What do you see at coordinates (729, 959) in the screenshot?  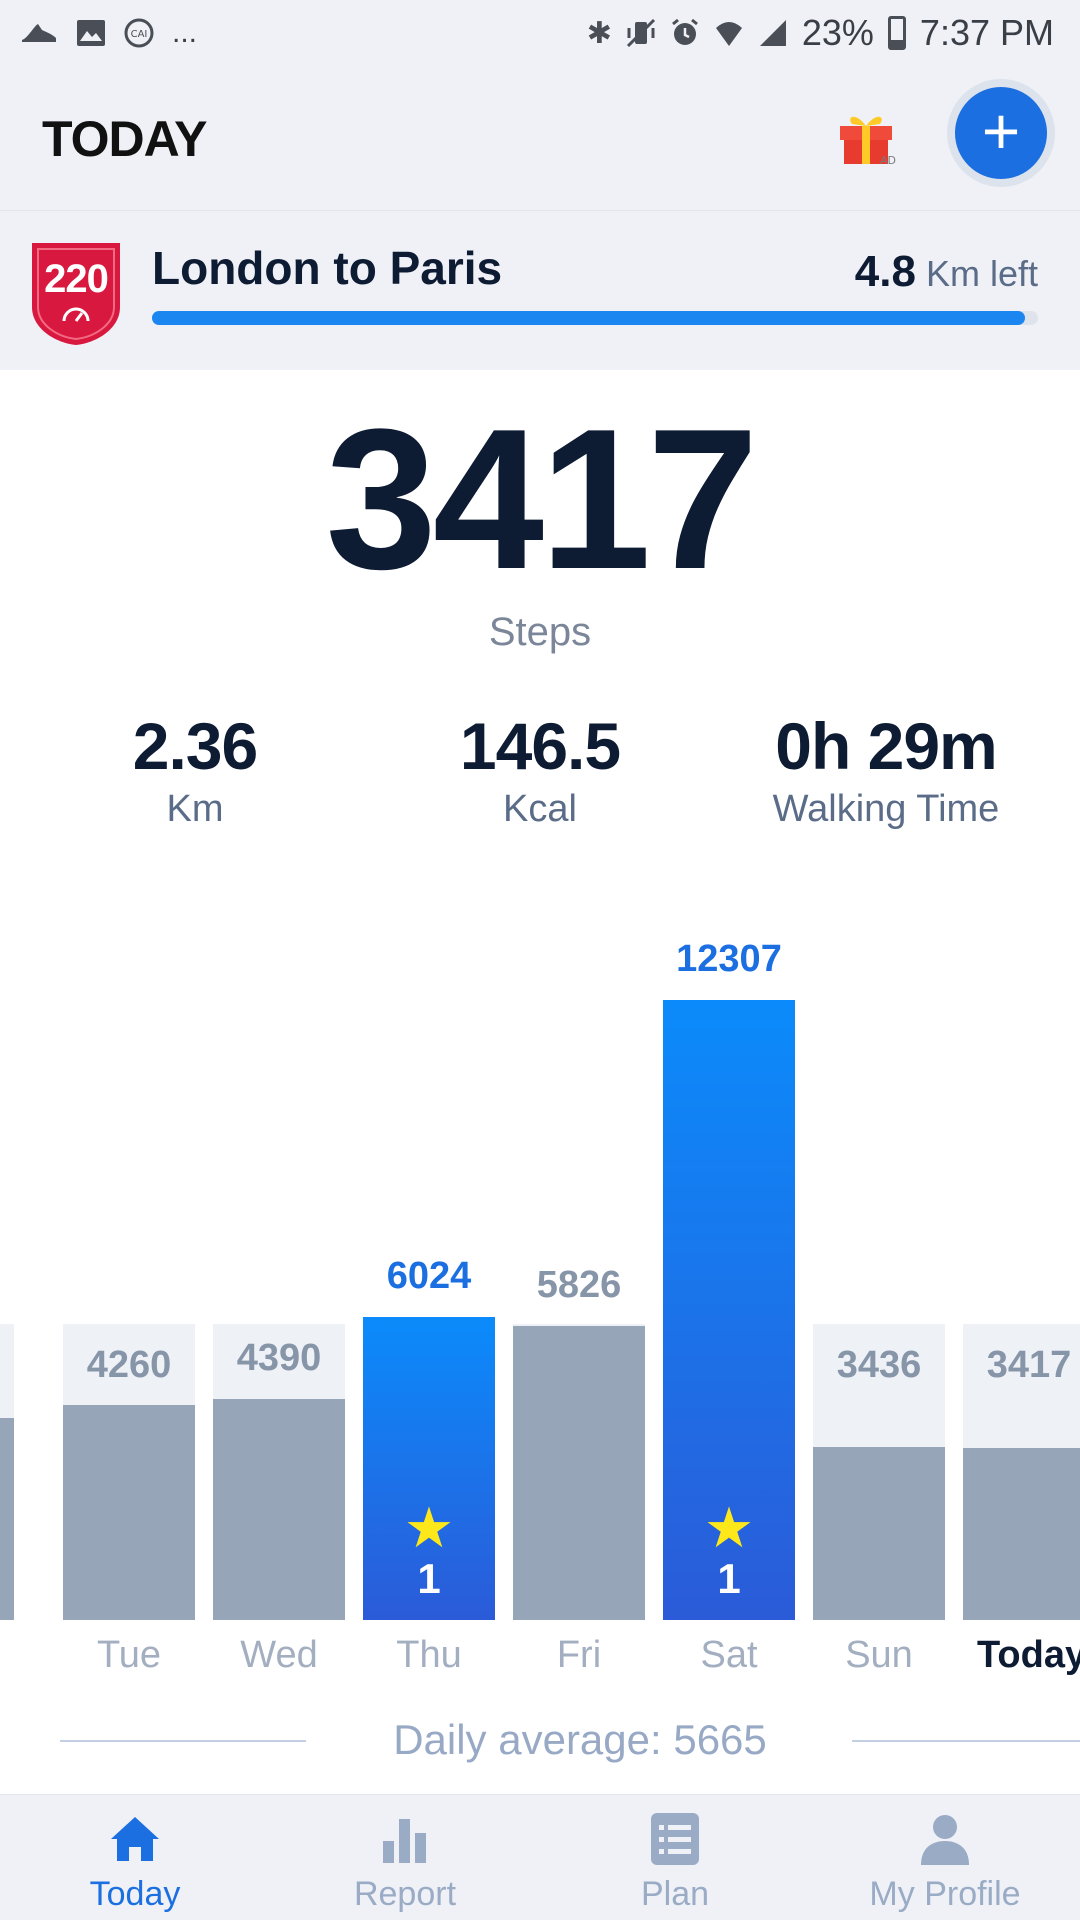 I see `bar-value-sat: 12307` at bounding box center [729, 959].